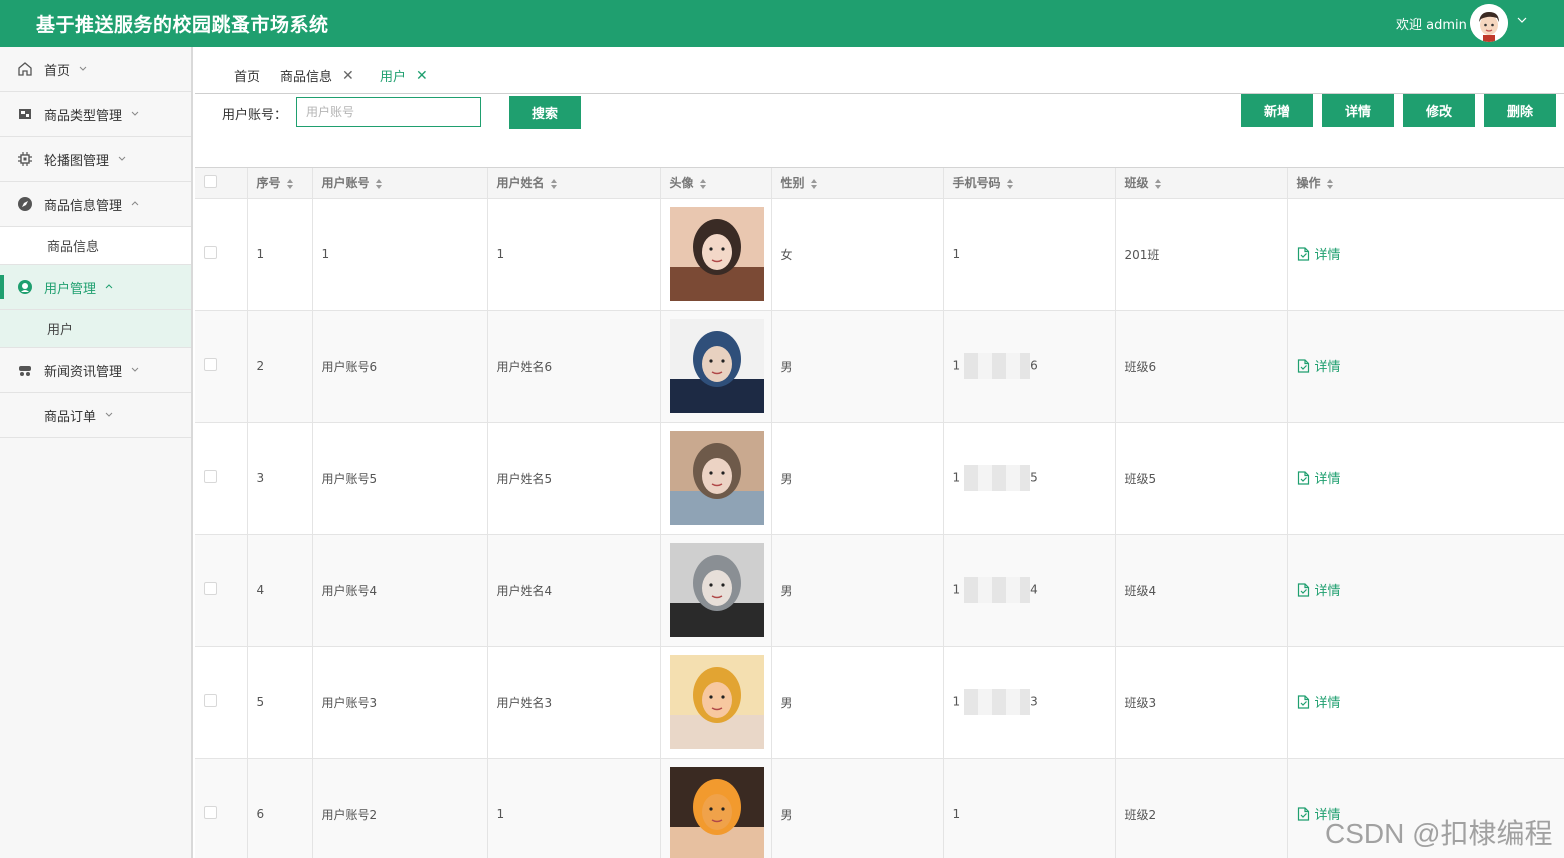 The height and width of the screenshot is (858, 1564). Describe the element at coordinates (1201, 183) in the screenshot. I see `column-header-class: 班级` at that location.